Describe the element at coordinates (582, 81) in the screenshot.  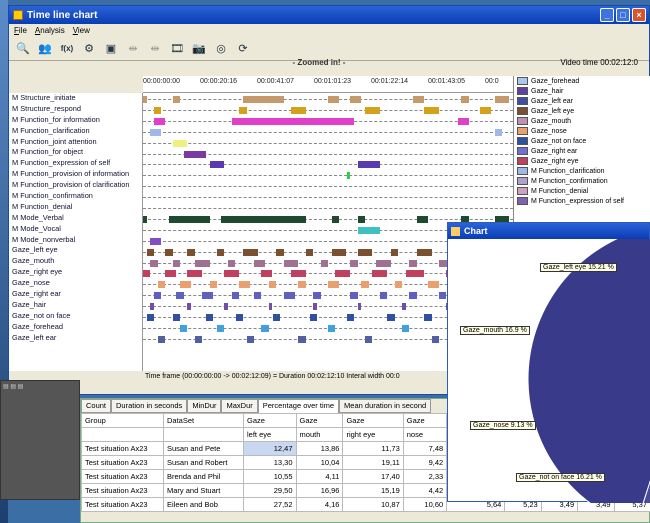
I see `legend-item: Gaze_forehead` at that location.